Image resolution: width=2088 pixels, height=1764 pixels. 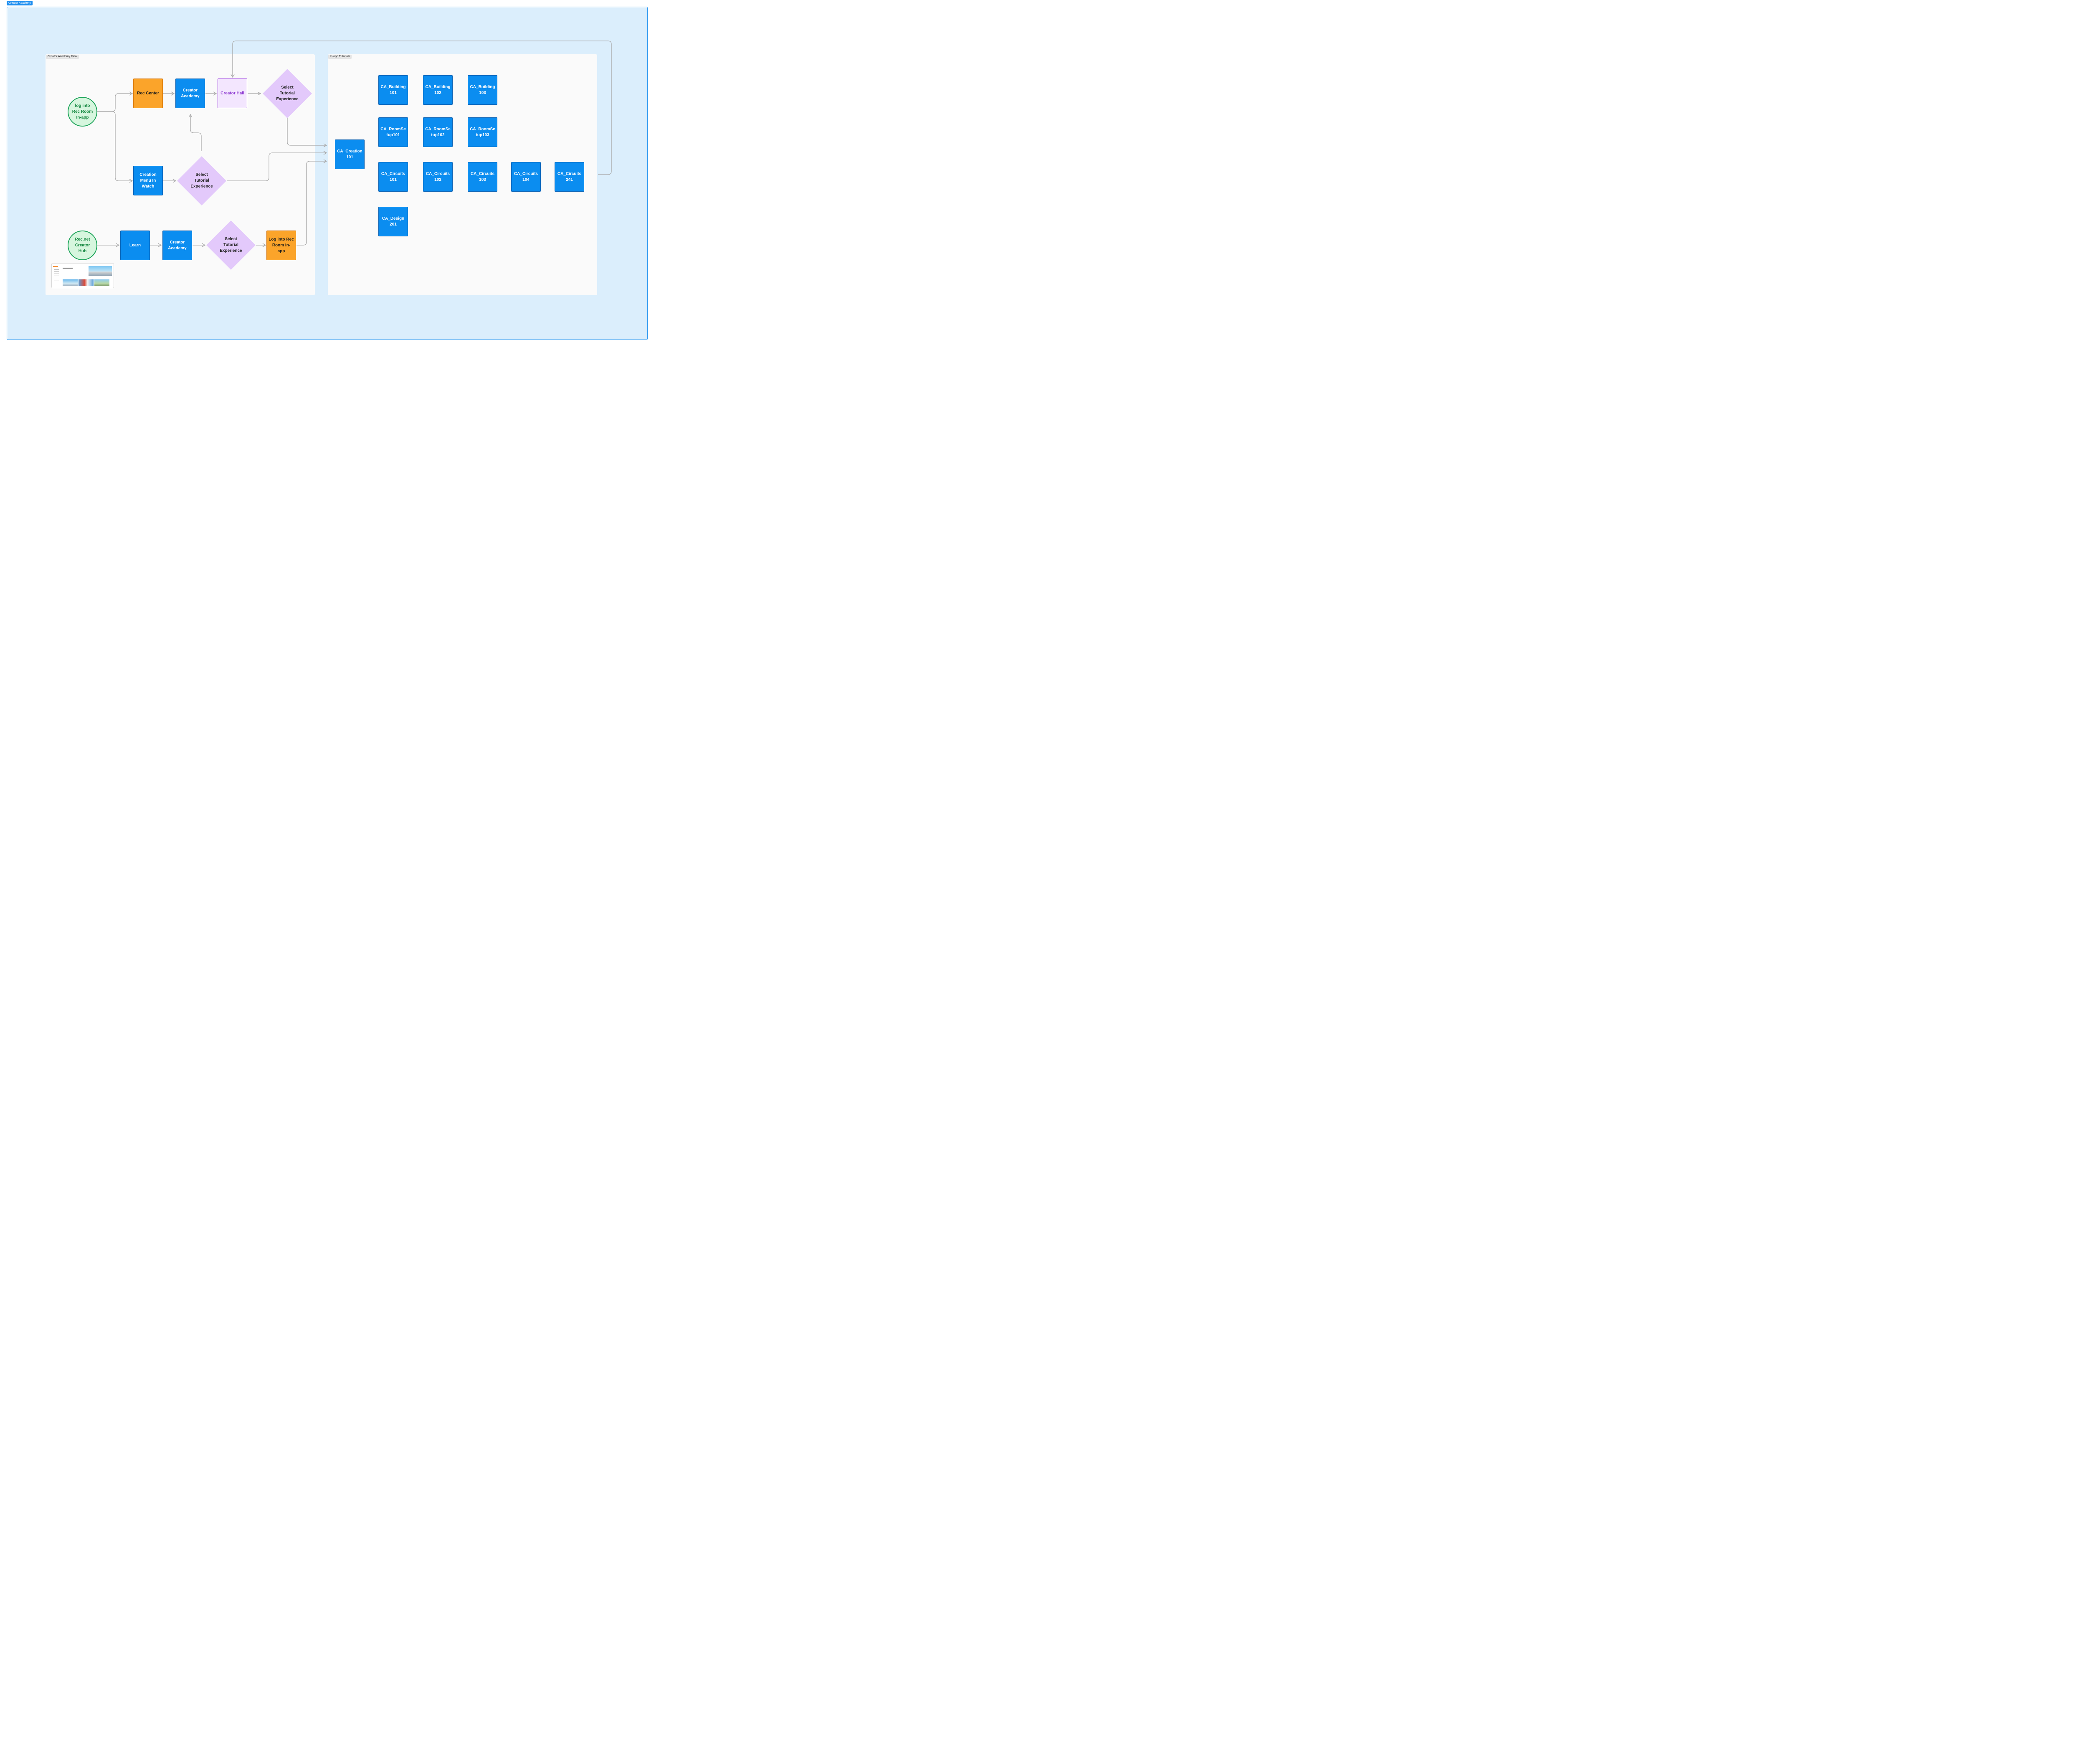 I want to click on creator-hall-node: Creator Hall, so click(x=233, y=93).